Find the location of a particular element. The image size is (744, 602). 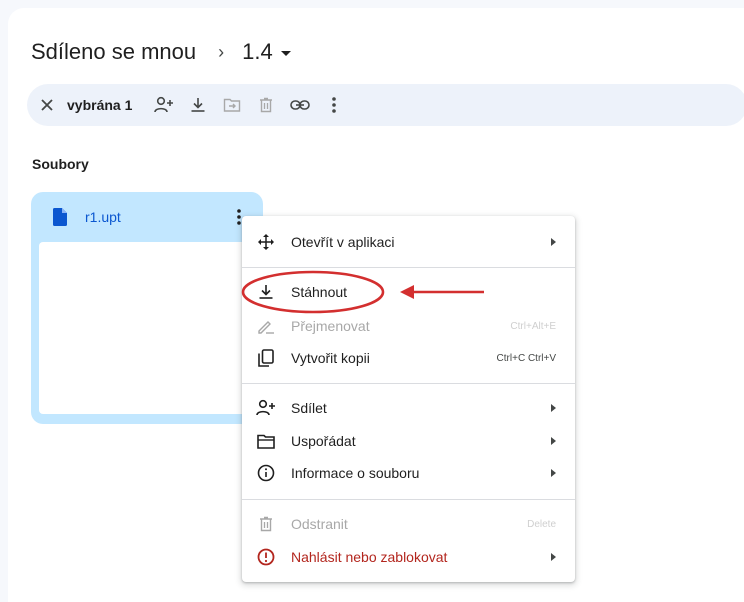

menu-item-organize: Uspořádat is located at coordinates (408, 441).